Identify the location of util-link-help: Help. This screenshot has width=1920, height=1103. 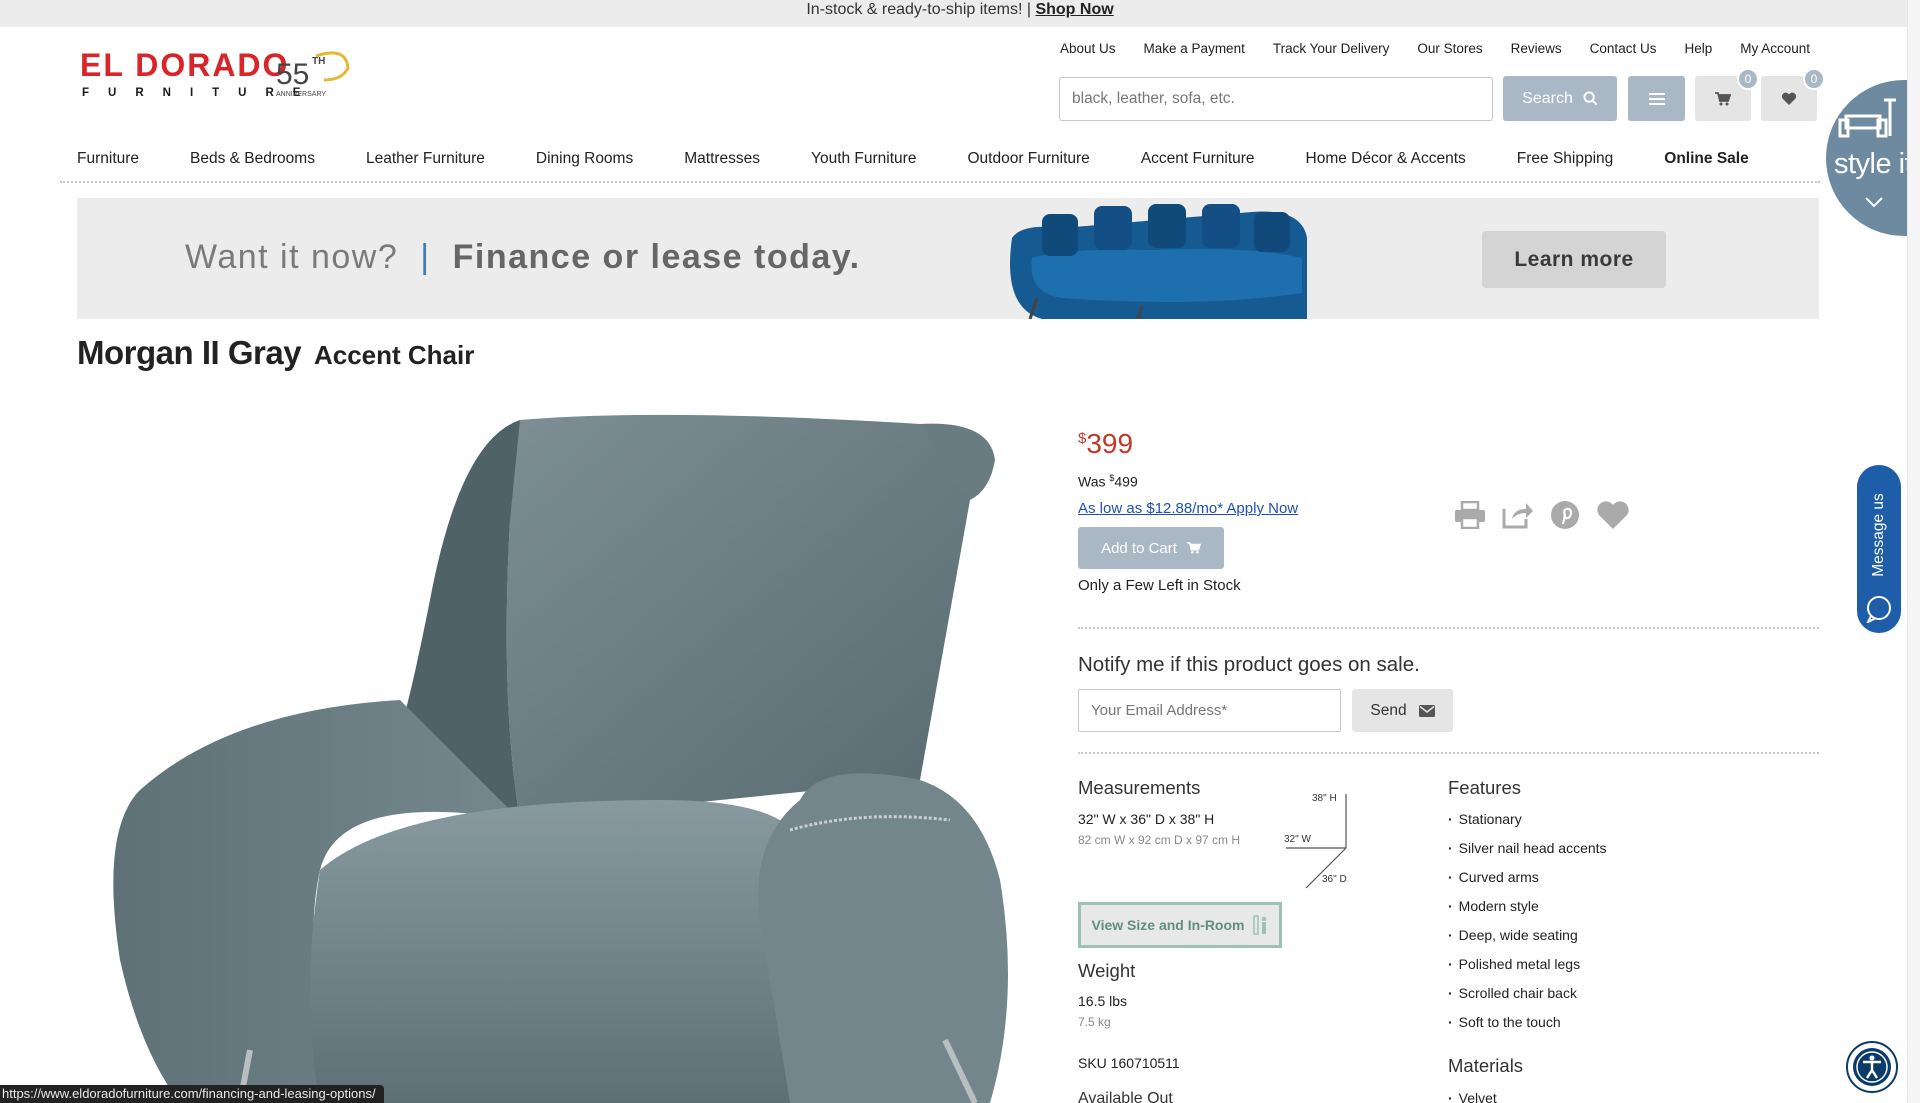
(1698, 48).